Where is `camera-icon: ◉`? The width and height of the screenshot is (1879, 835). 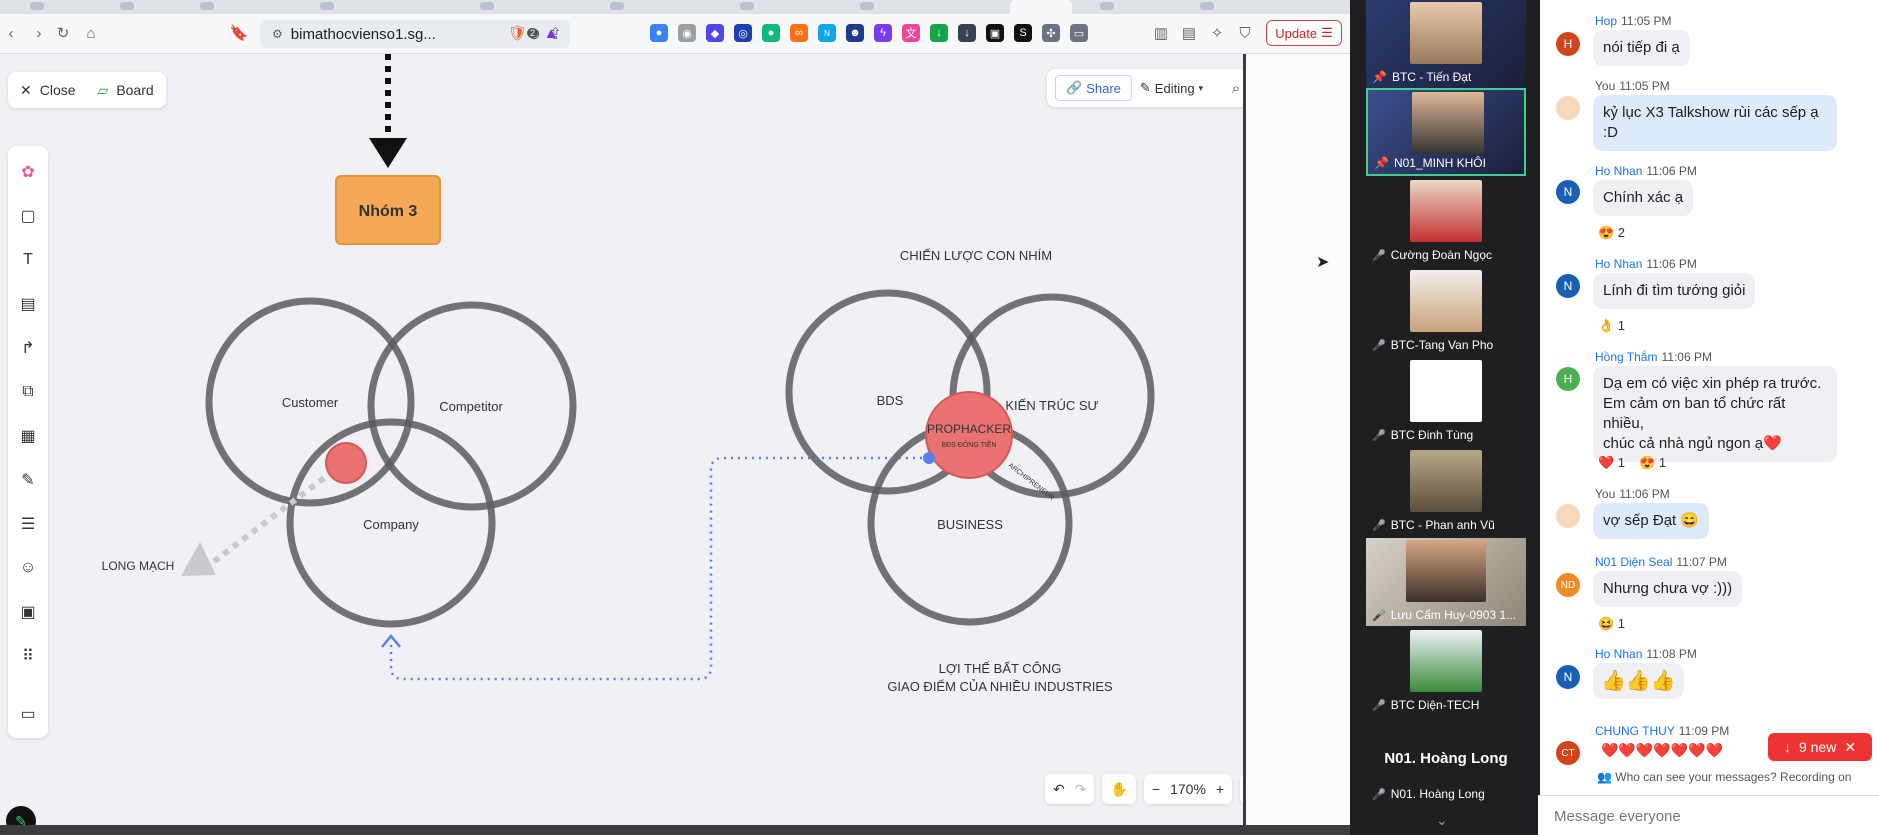
camera-icon: ◉ is located at coordinates (687, 33).